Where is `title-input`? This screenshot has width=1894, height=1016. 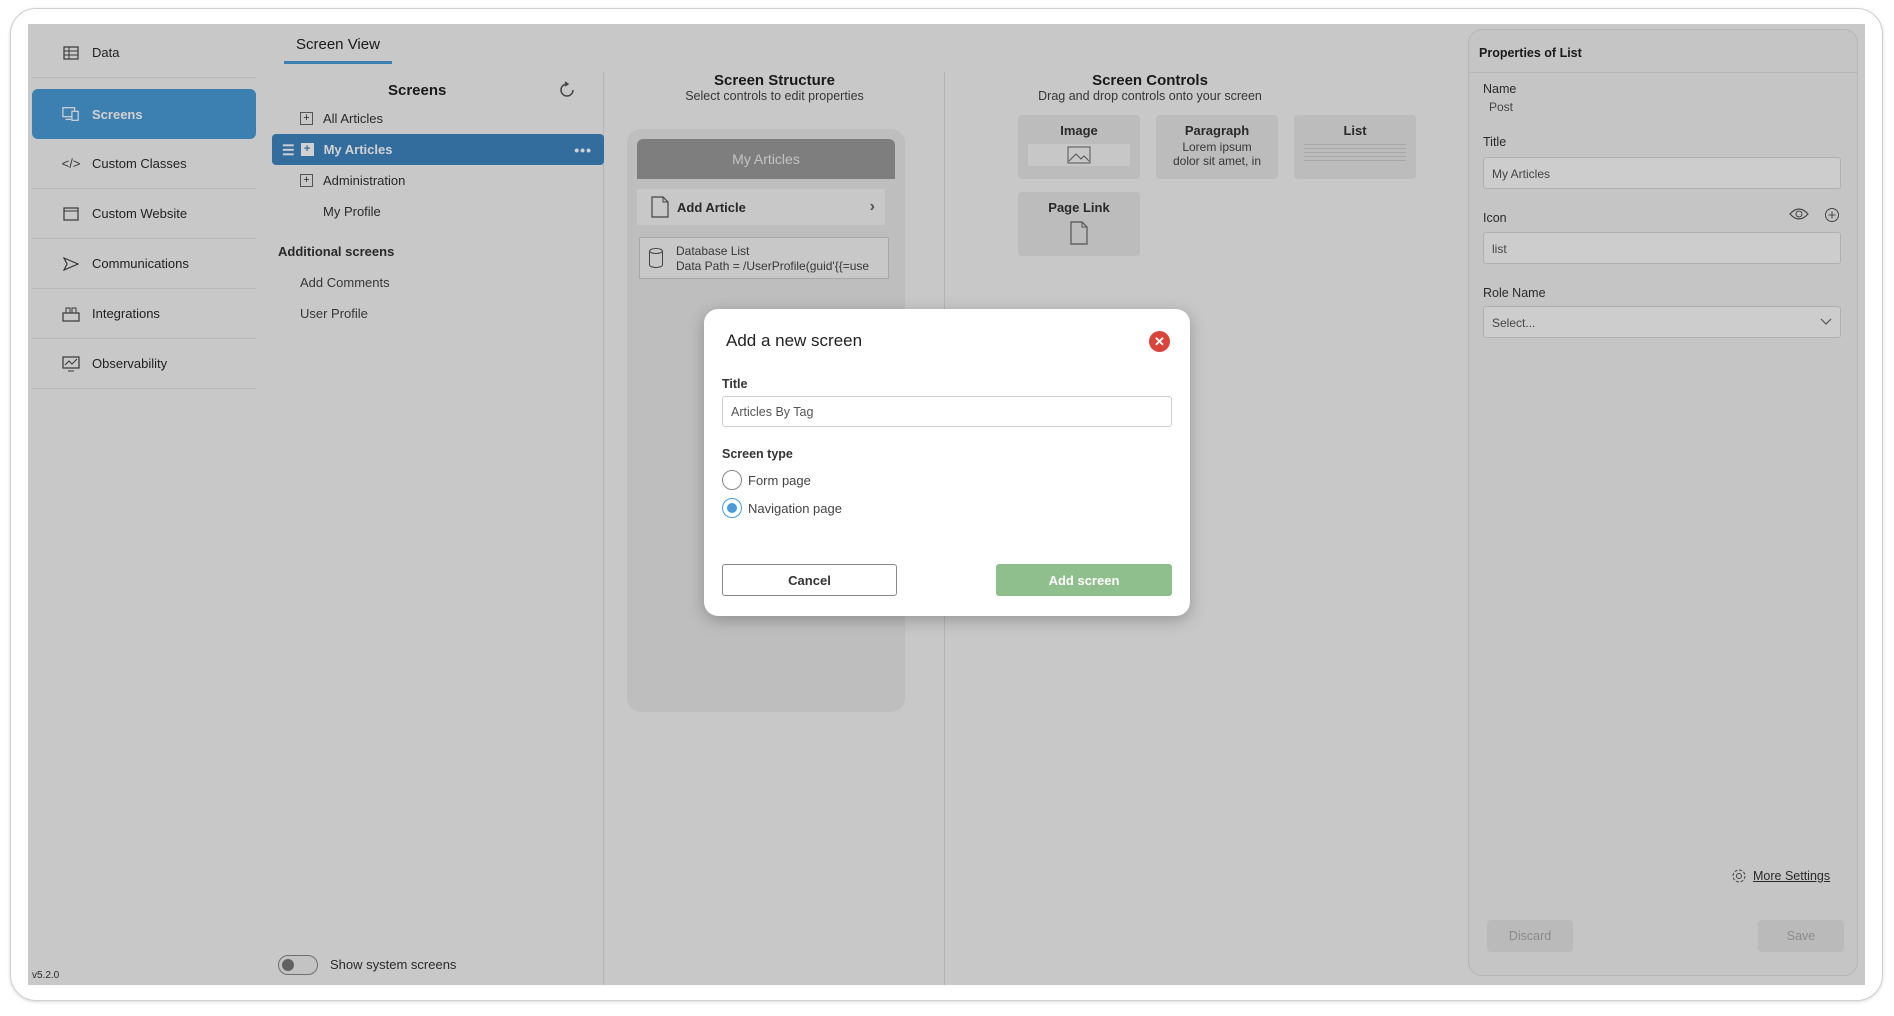 title-input is located at coordinates (947, 411).